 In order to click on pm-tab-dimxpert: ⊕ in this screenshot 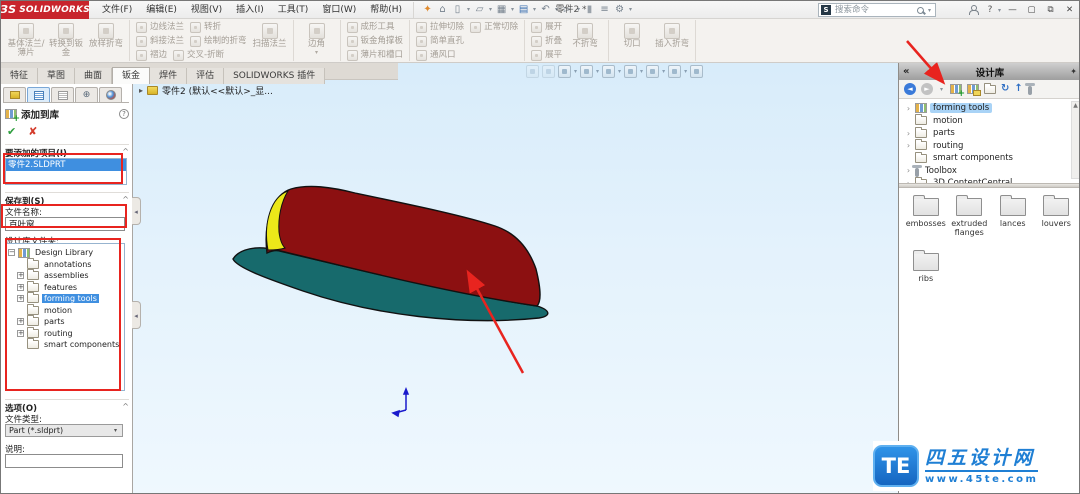, I will do `click(86, 94)`.